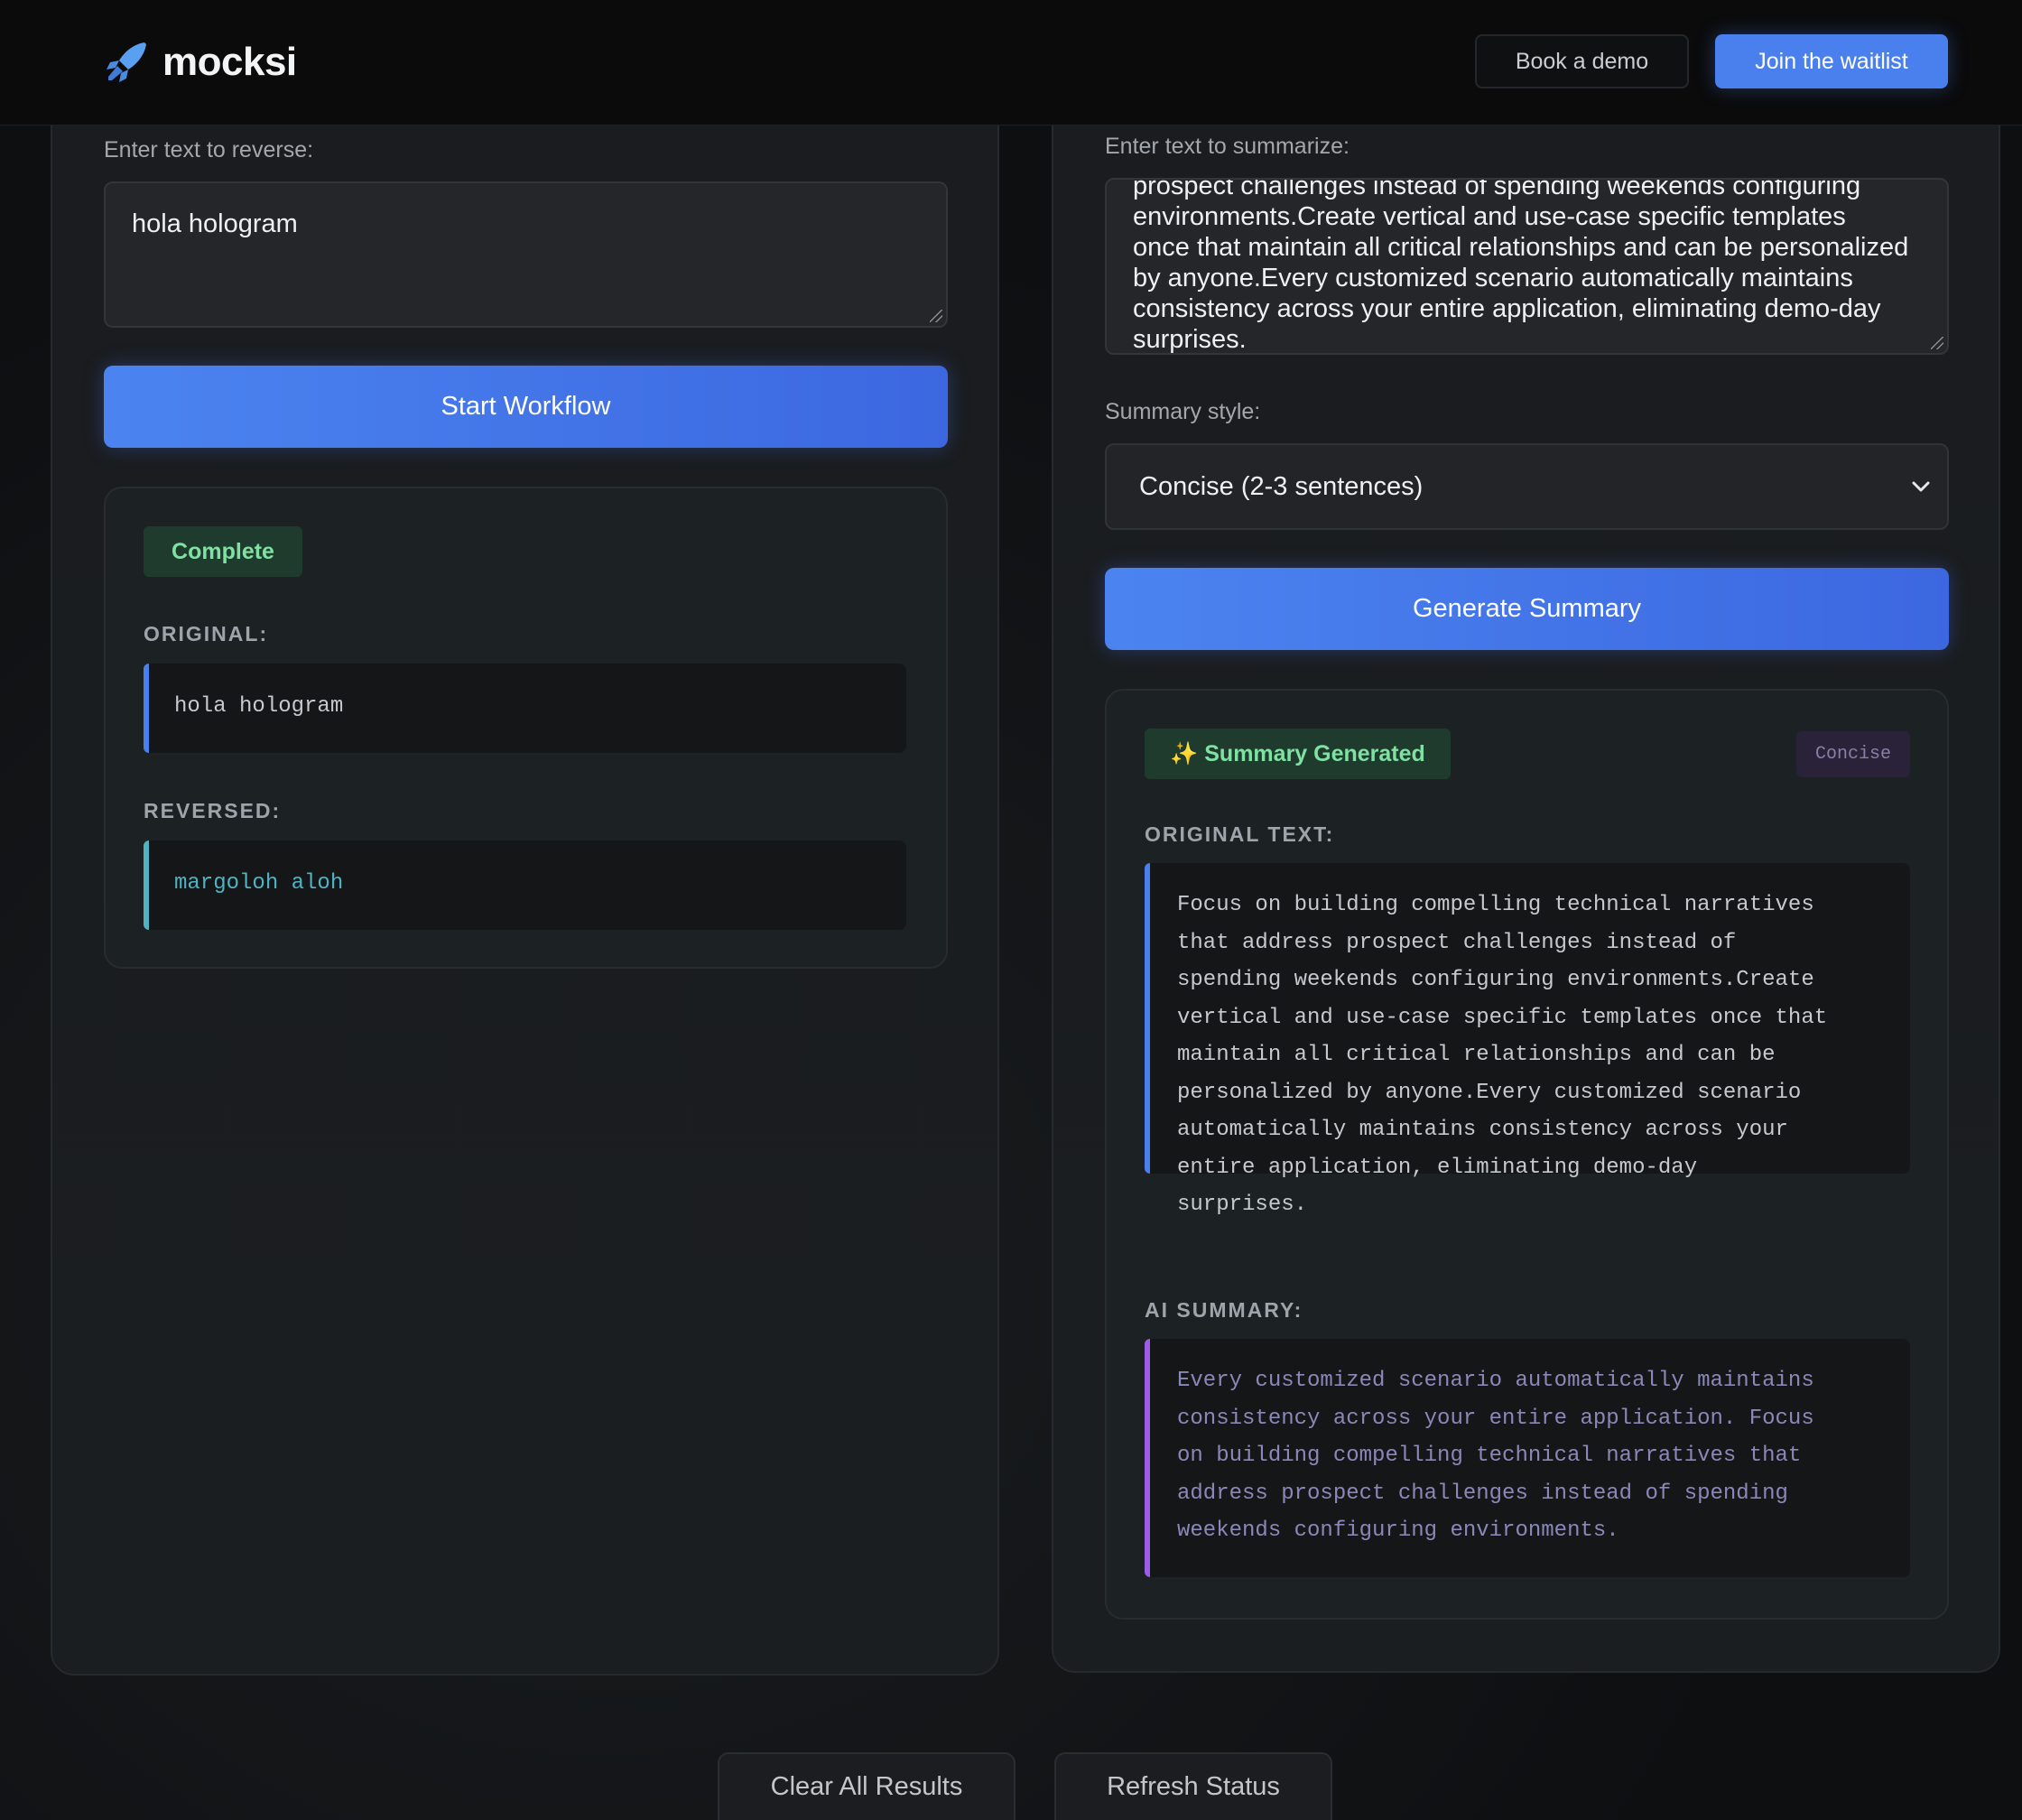  I want to click on summary-status-badge: ✨ Summary Generated, so click(1298, 754).